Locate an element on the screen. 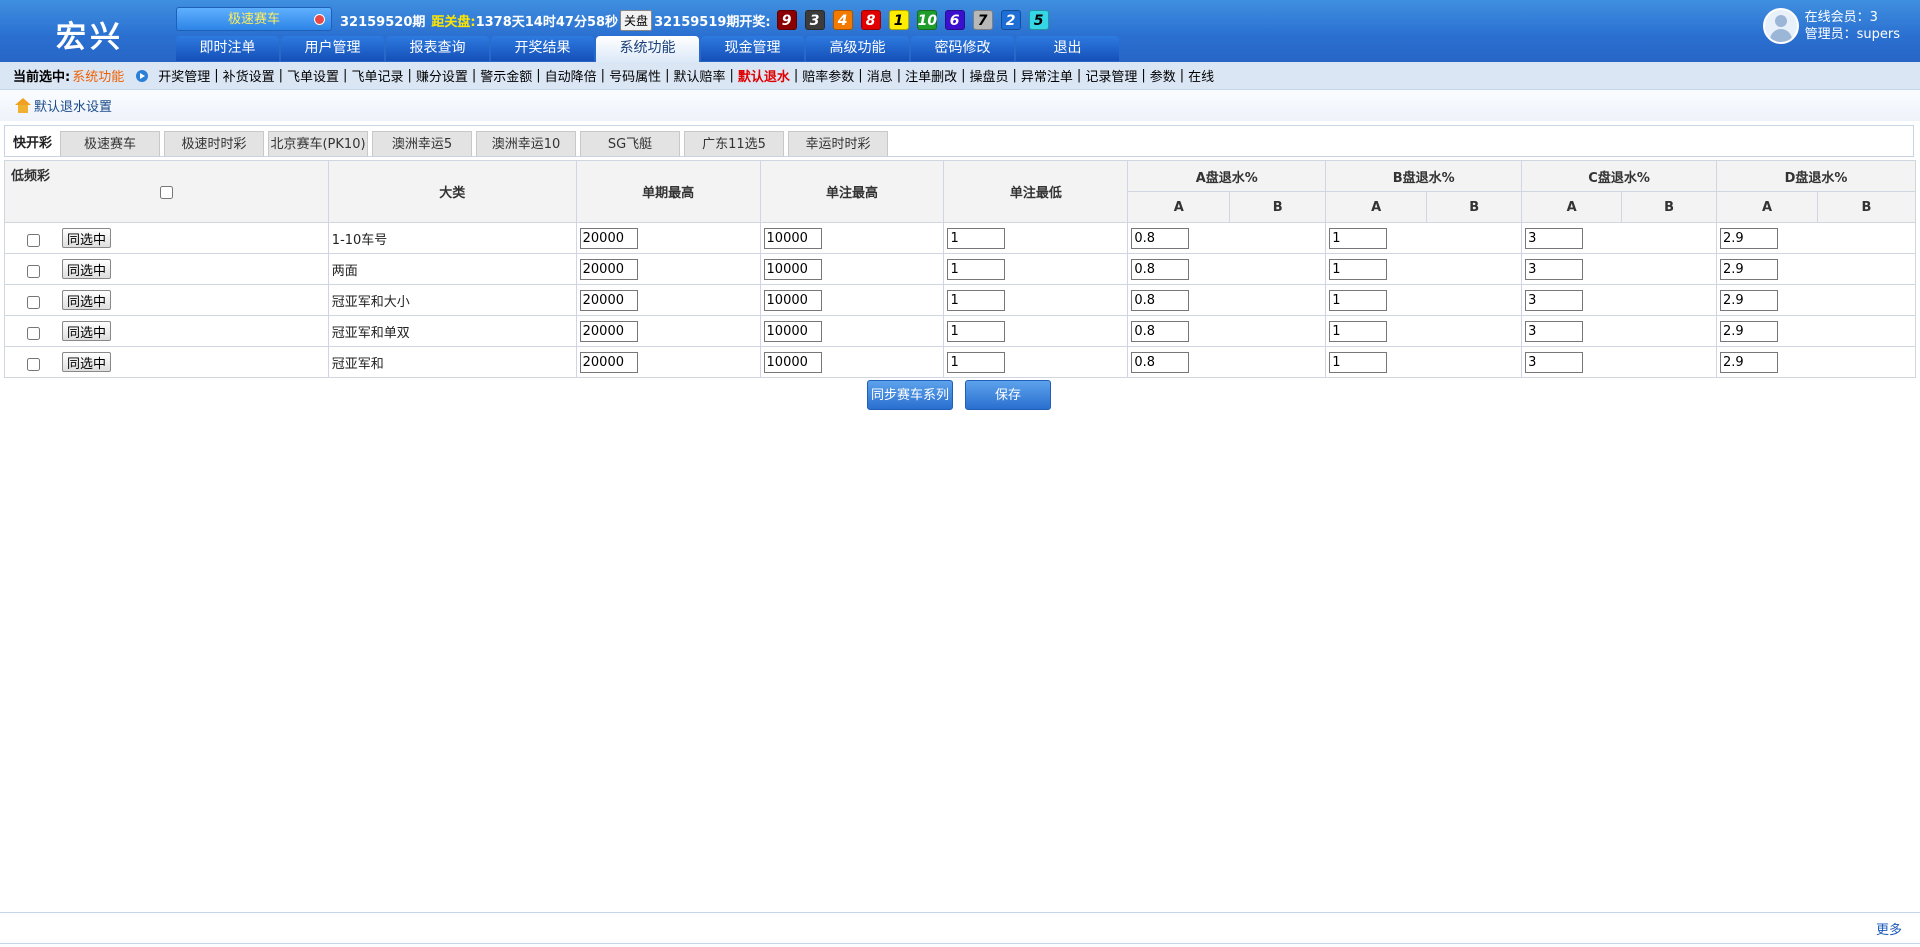 This screenshot has width=1920, height=947. subnav-item: 异常注单 is located at coordinates (1047, 75).